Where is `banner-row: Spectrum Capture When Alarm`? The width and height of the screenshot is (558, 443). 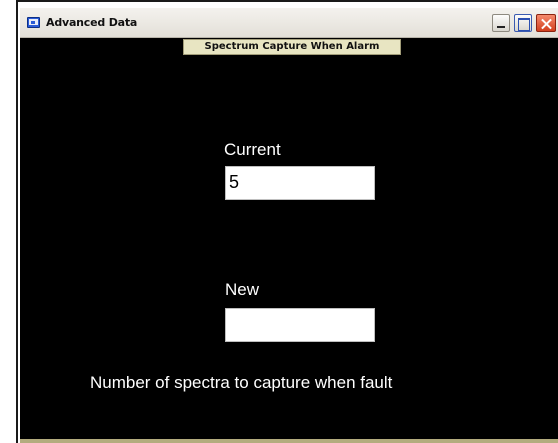 banner-row: Spectrum Capture When Alarm is located at coordinates (289, 47).